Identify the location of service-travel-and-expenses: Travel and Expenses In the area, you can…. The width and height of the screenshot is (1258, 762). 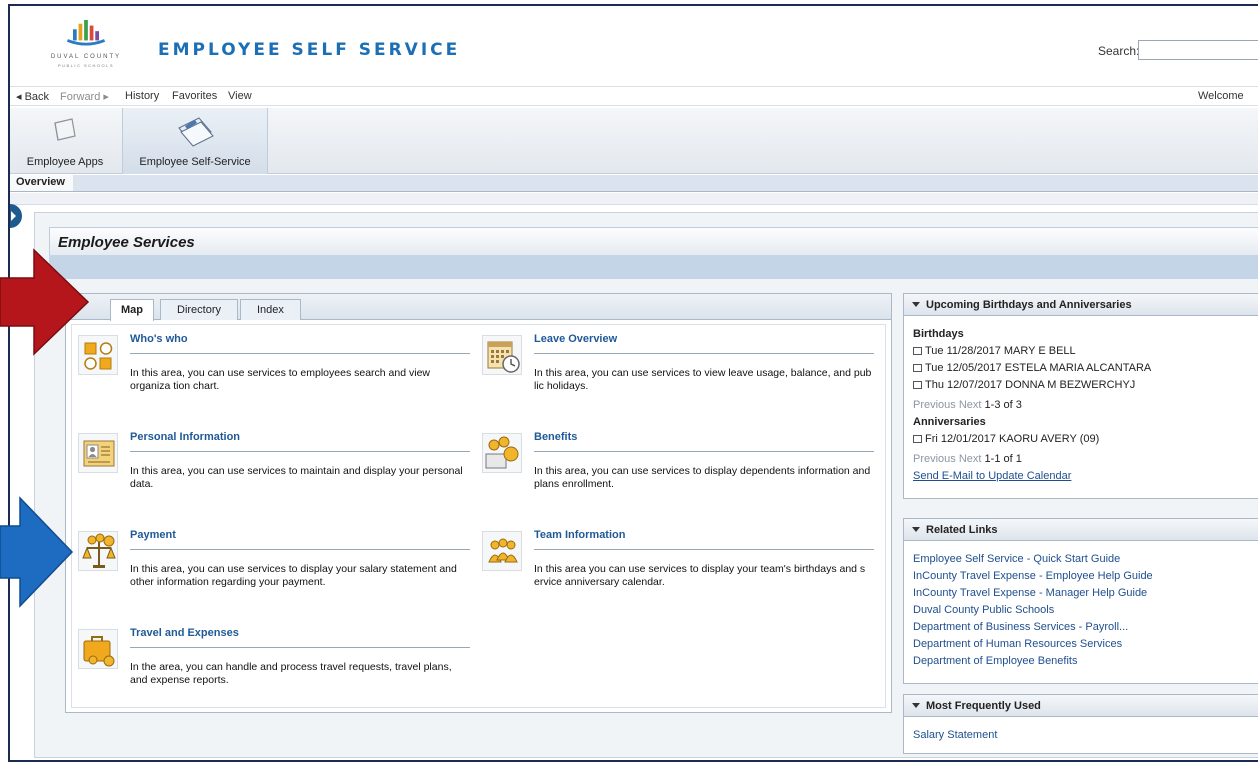
(274, 670).